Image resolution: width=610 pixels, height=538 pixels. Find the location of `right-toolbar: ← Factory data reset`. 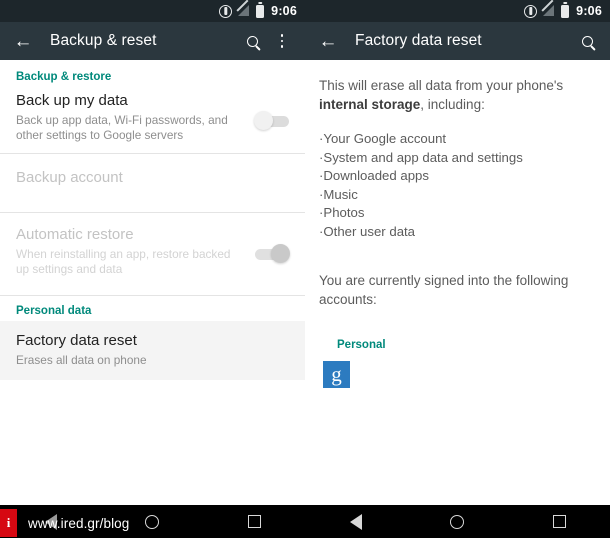

right-toolbar: ← Factory data reset is located at coordinates (457, 41).